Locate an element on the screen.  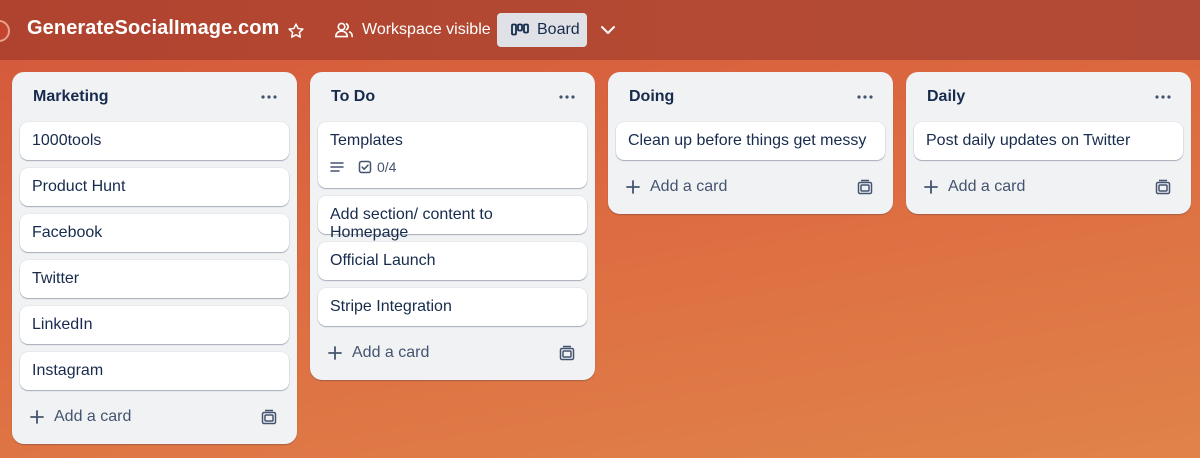
card-title: Product Hunt is located at coordinates (79, 186).